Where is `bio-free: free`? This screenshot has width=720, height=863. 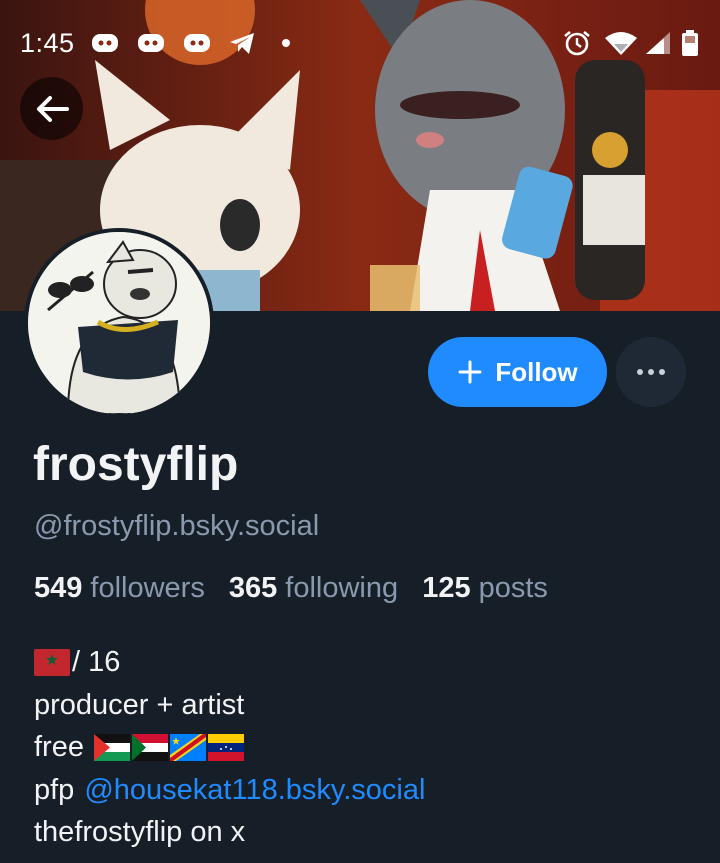
bio-free: free is located at coordinates (59, 747).